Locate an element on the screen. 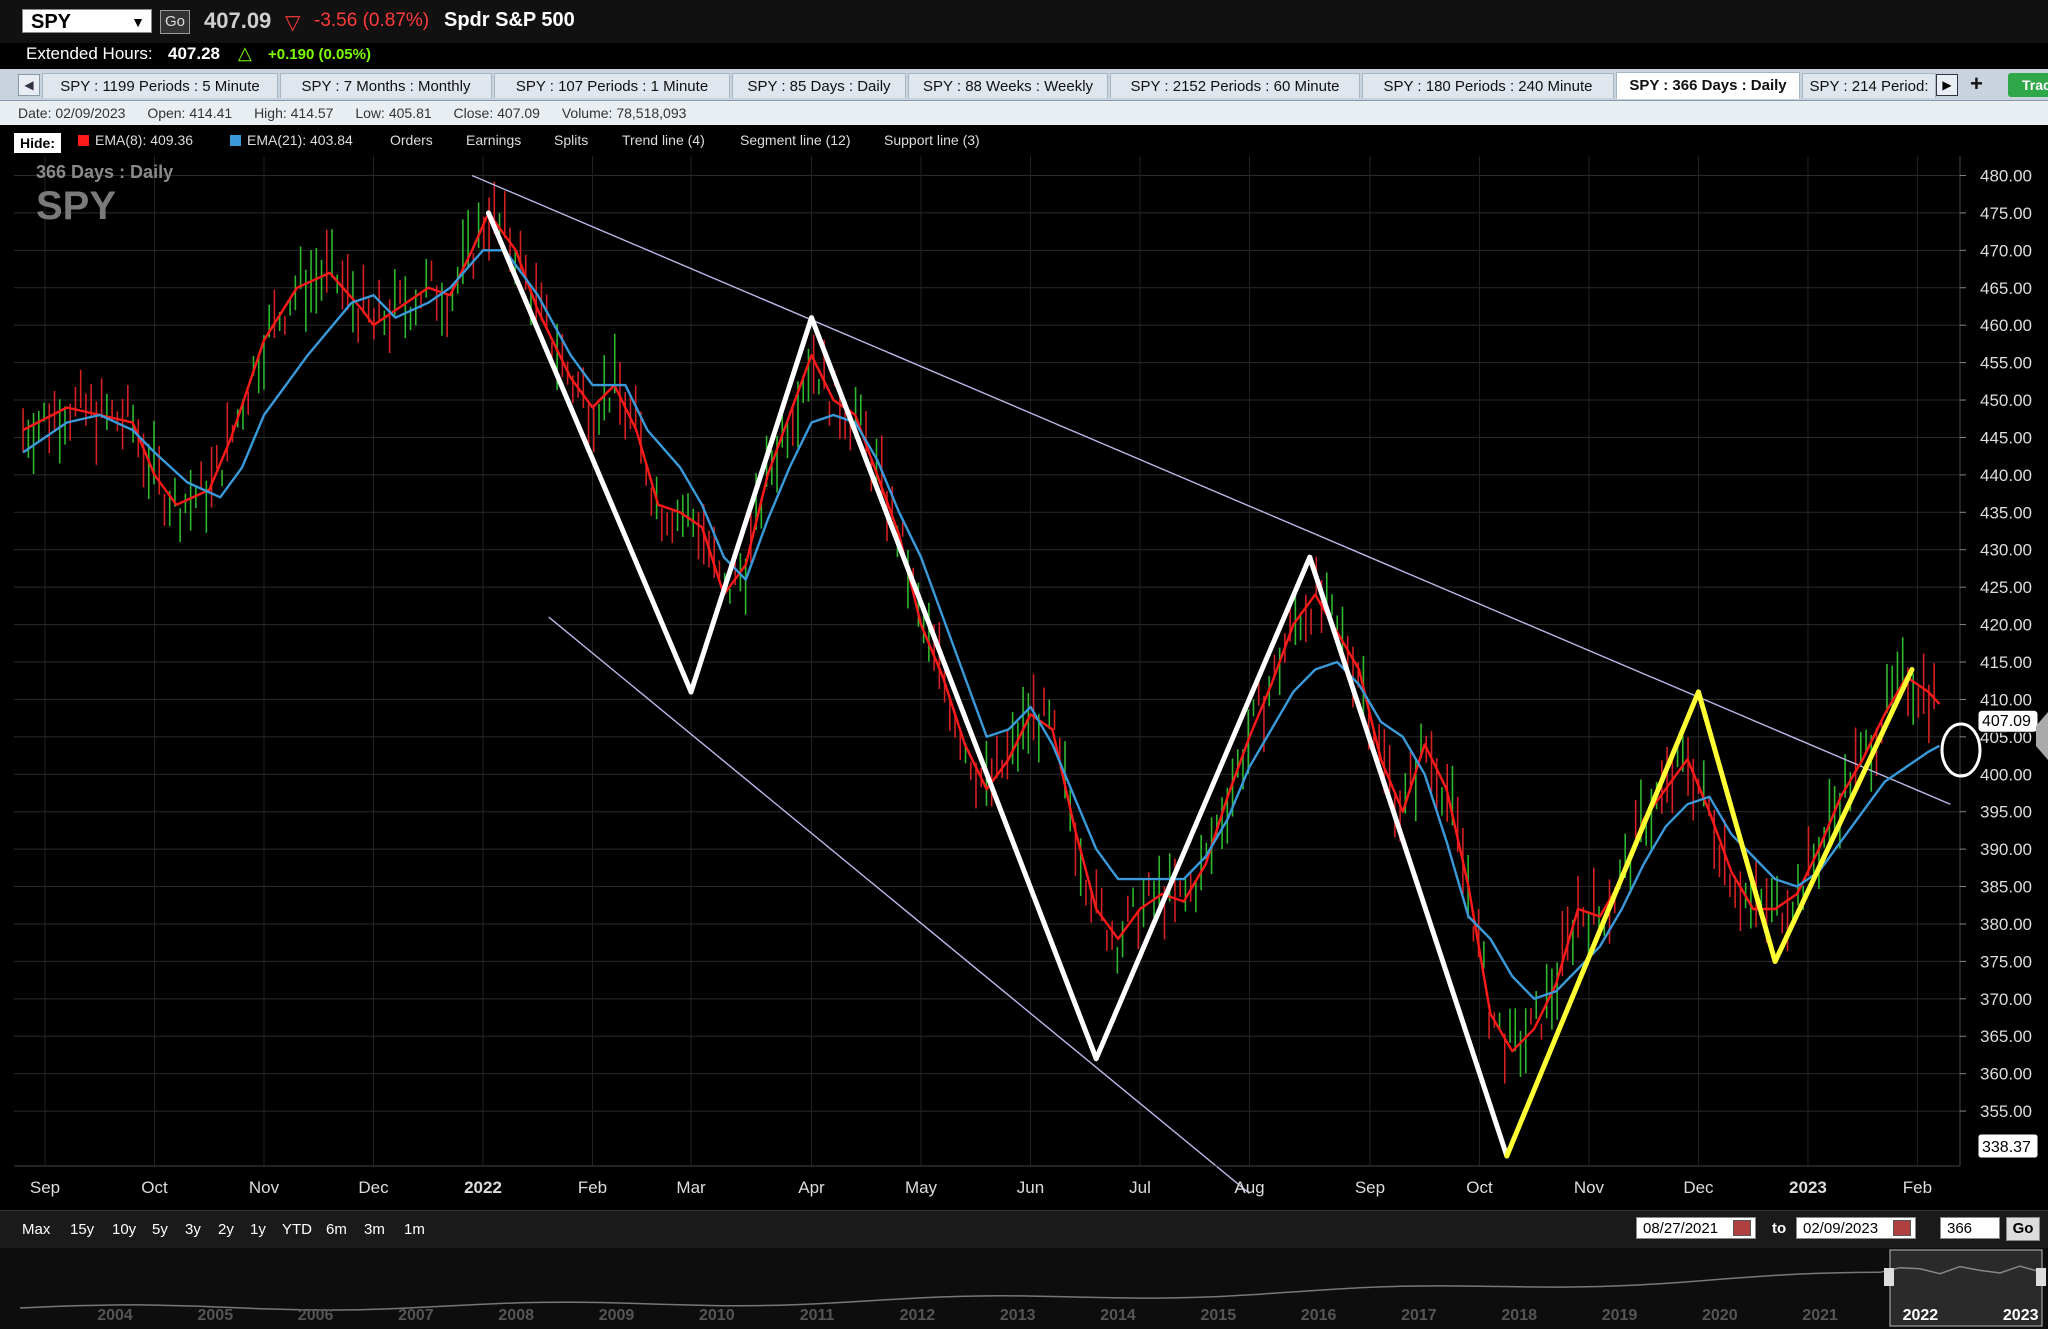 This screenshot has height=1329, width=2048. tab-5-minute: SPY : 1199 Periods : 5 Minute is located at coordinates (160, 85).